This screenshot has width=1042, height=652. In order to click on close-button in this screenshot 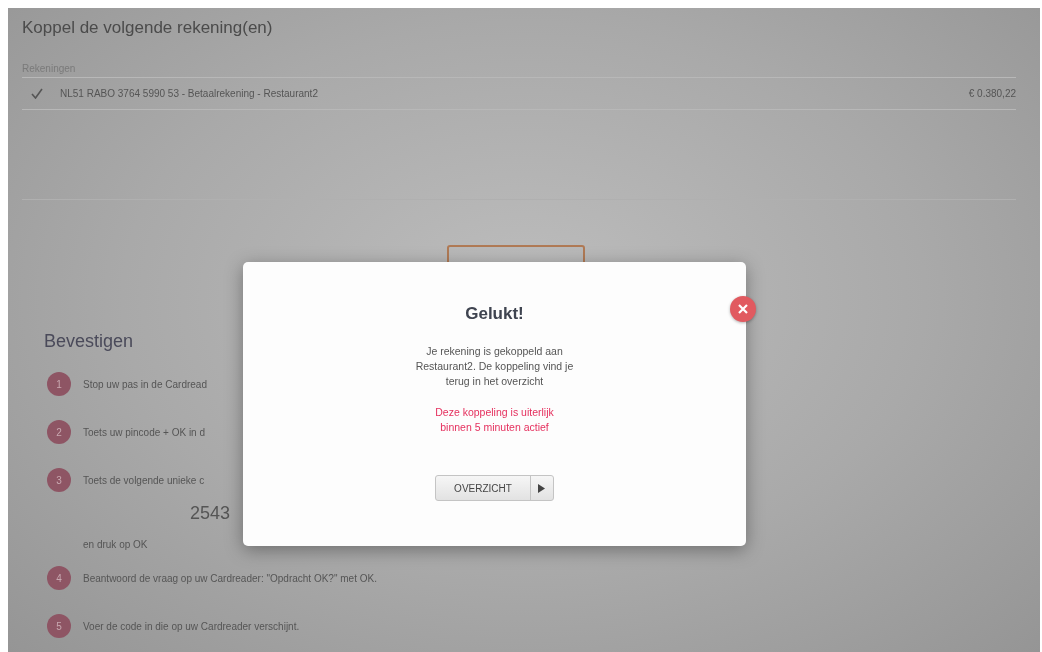, I will do `click(743, 309)`.